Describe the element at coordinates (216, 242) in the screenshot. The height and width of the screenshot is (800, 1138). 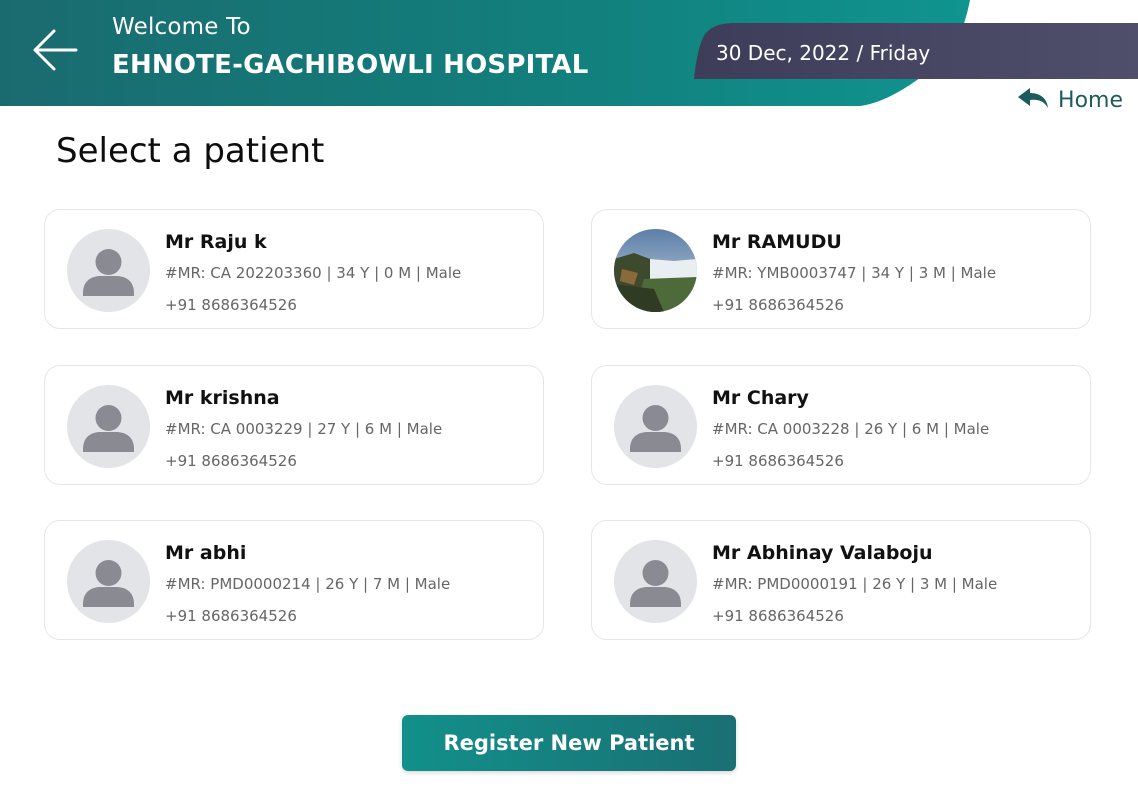
I see `patient-name: Mr Raju k` at that location.